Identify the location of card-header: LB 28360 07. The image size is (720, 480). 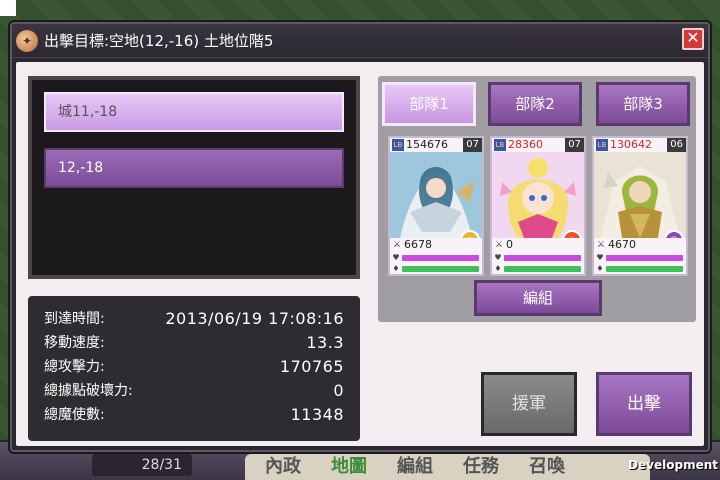
(538, 145).